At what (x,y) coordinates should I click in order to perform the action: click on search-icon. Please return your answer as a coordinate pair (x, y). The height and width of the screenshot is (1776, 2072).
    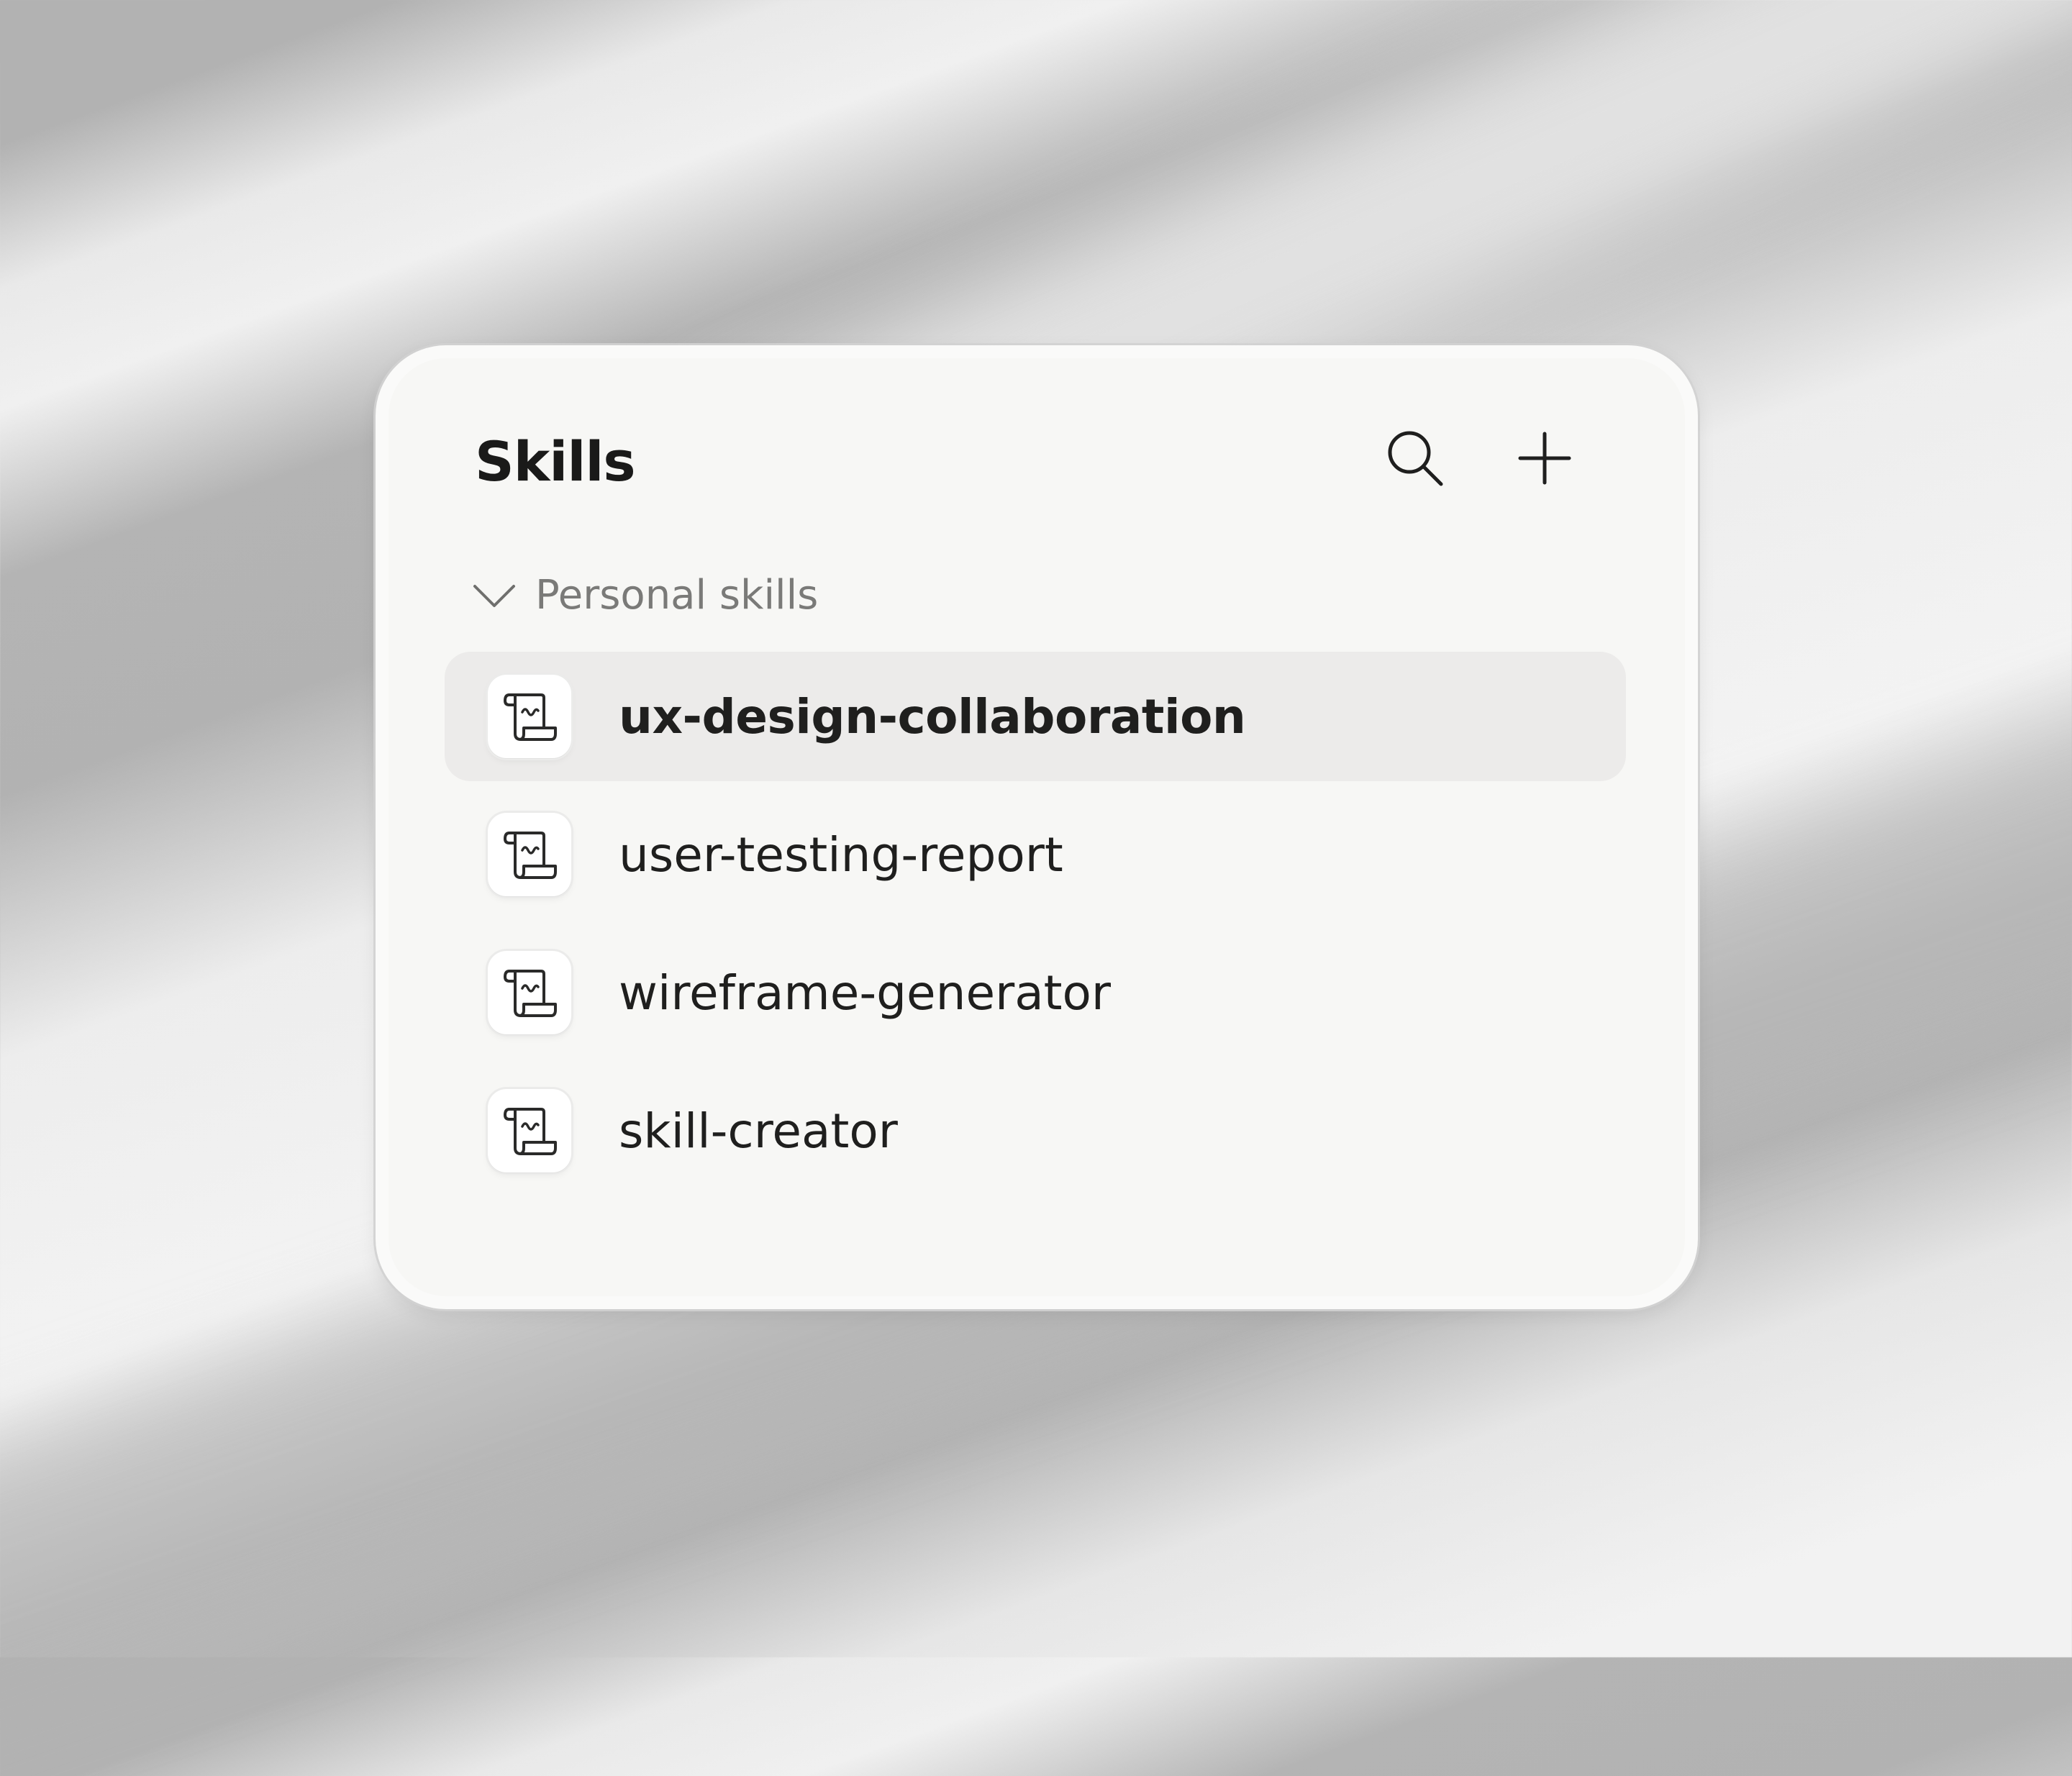
    Looking at the image, I should click on (1415, 458).